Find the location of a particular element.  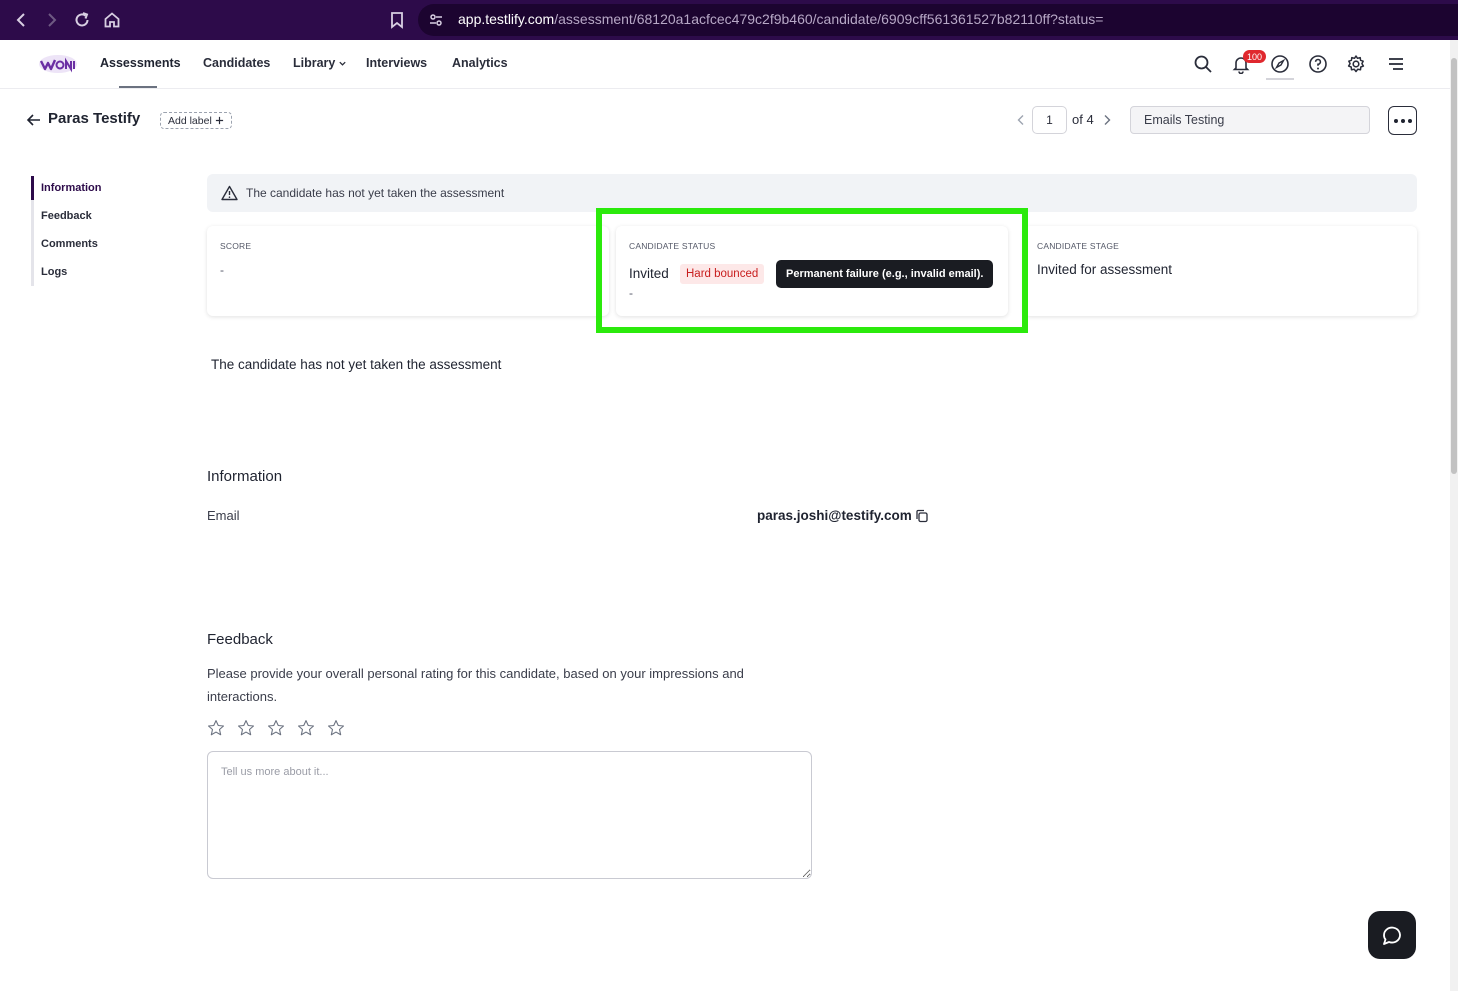

browser-reload-icon is located at coordinates (82, 20).